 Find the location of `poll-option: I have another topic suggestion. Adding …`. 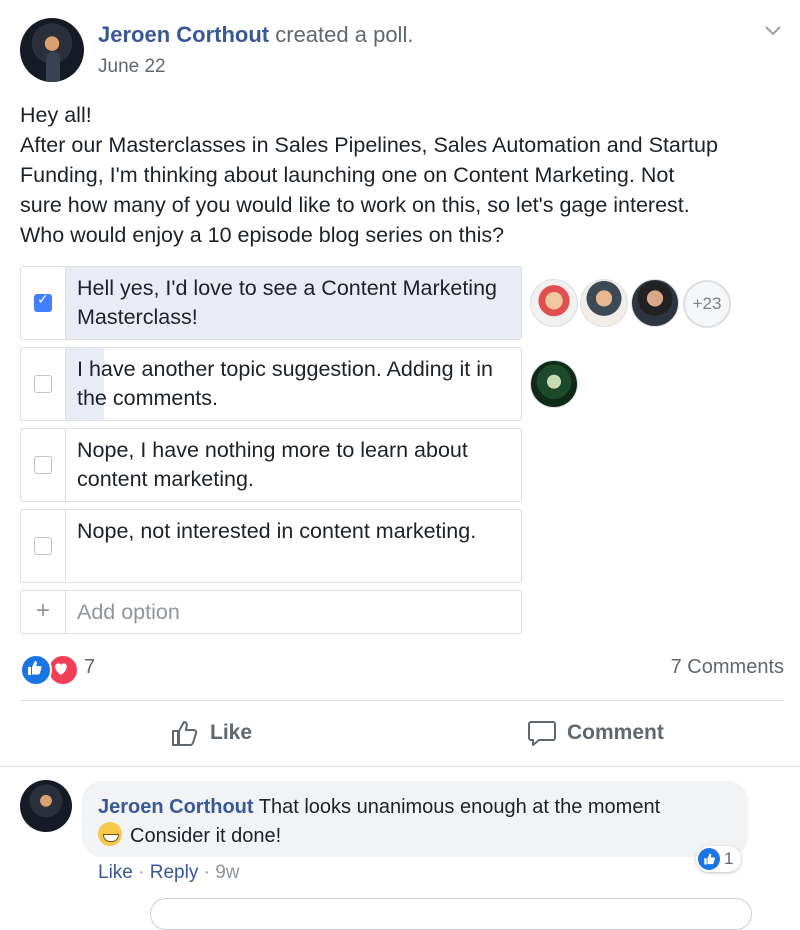

poll-option: I have another topic suggestion. Adding … is located at coordinates (271, 384).